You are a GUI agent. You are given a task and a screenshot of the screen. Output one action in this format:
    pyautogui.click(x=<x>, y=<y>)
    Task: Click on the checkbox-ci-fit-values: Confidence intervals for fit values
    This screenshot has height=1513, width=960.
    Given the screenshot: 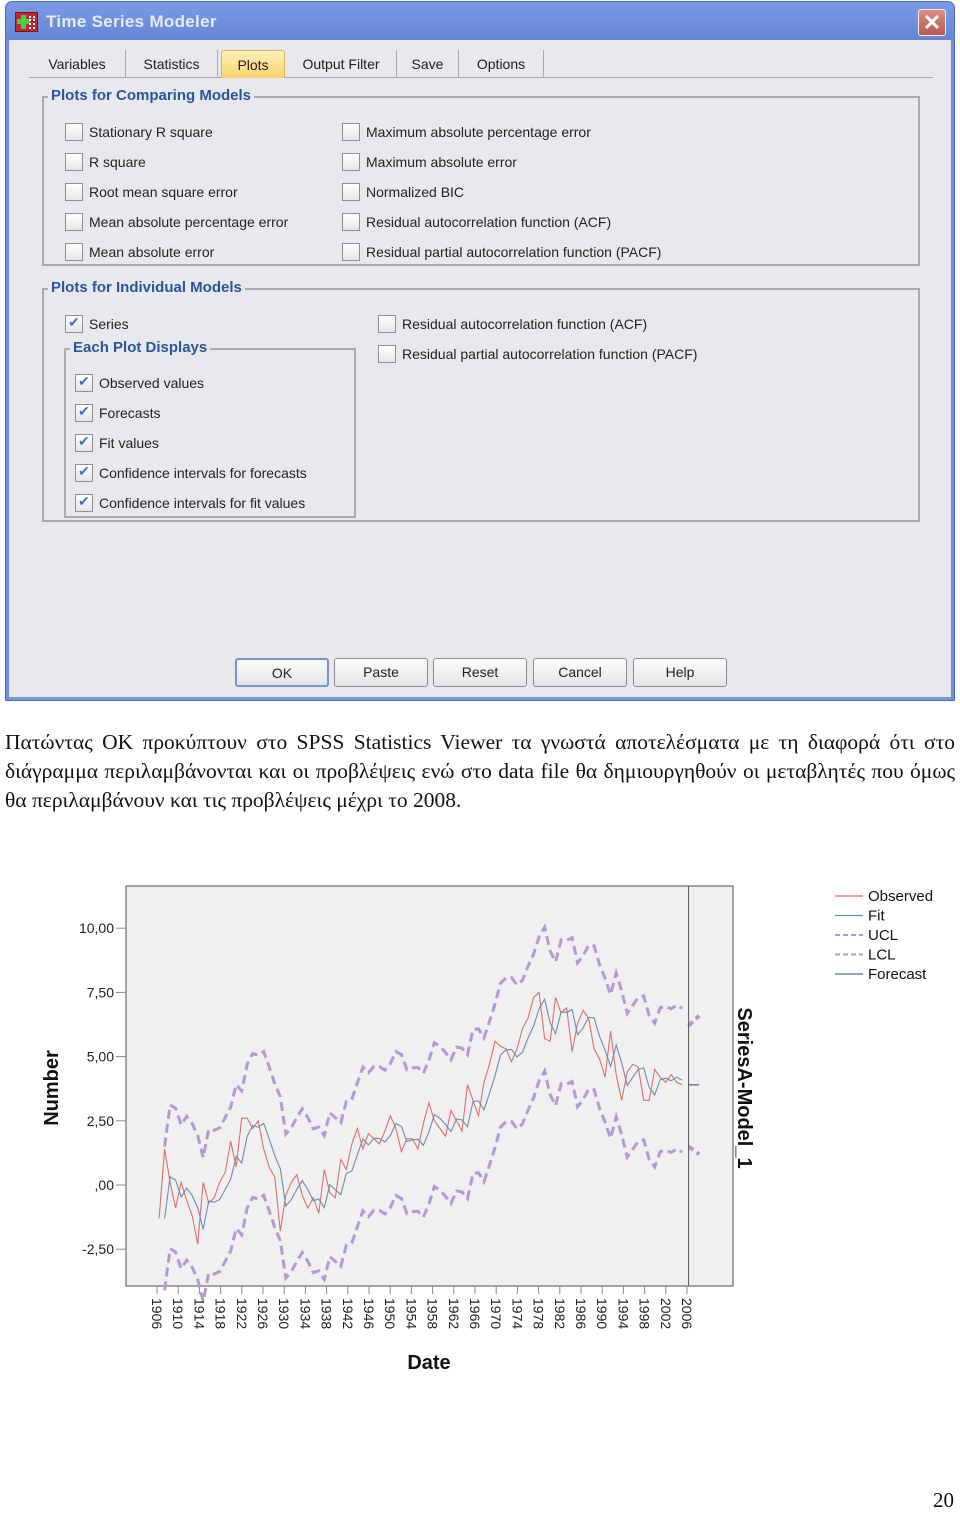 What is the action you would take?
    pyautogui.click(x=190, y=503)
    